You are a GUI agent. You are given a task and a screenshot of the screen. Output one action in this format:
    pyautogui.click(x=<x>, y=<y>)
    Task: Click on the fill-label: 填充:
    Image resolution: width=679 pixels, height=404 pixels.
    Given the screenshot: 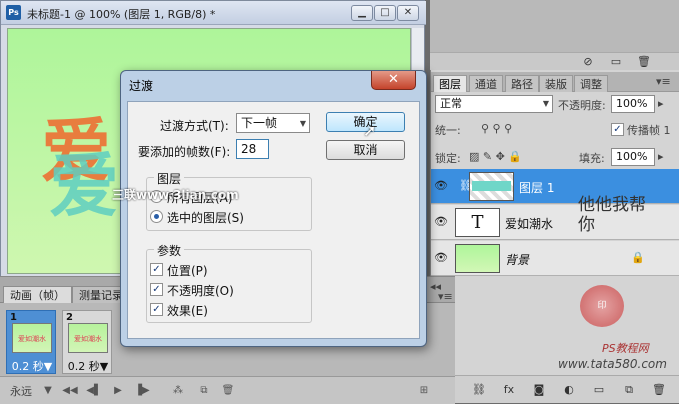 What is the action you would take?
    pyautogui.click(x=592, y=158)
    